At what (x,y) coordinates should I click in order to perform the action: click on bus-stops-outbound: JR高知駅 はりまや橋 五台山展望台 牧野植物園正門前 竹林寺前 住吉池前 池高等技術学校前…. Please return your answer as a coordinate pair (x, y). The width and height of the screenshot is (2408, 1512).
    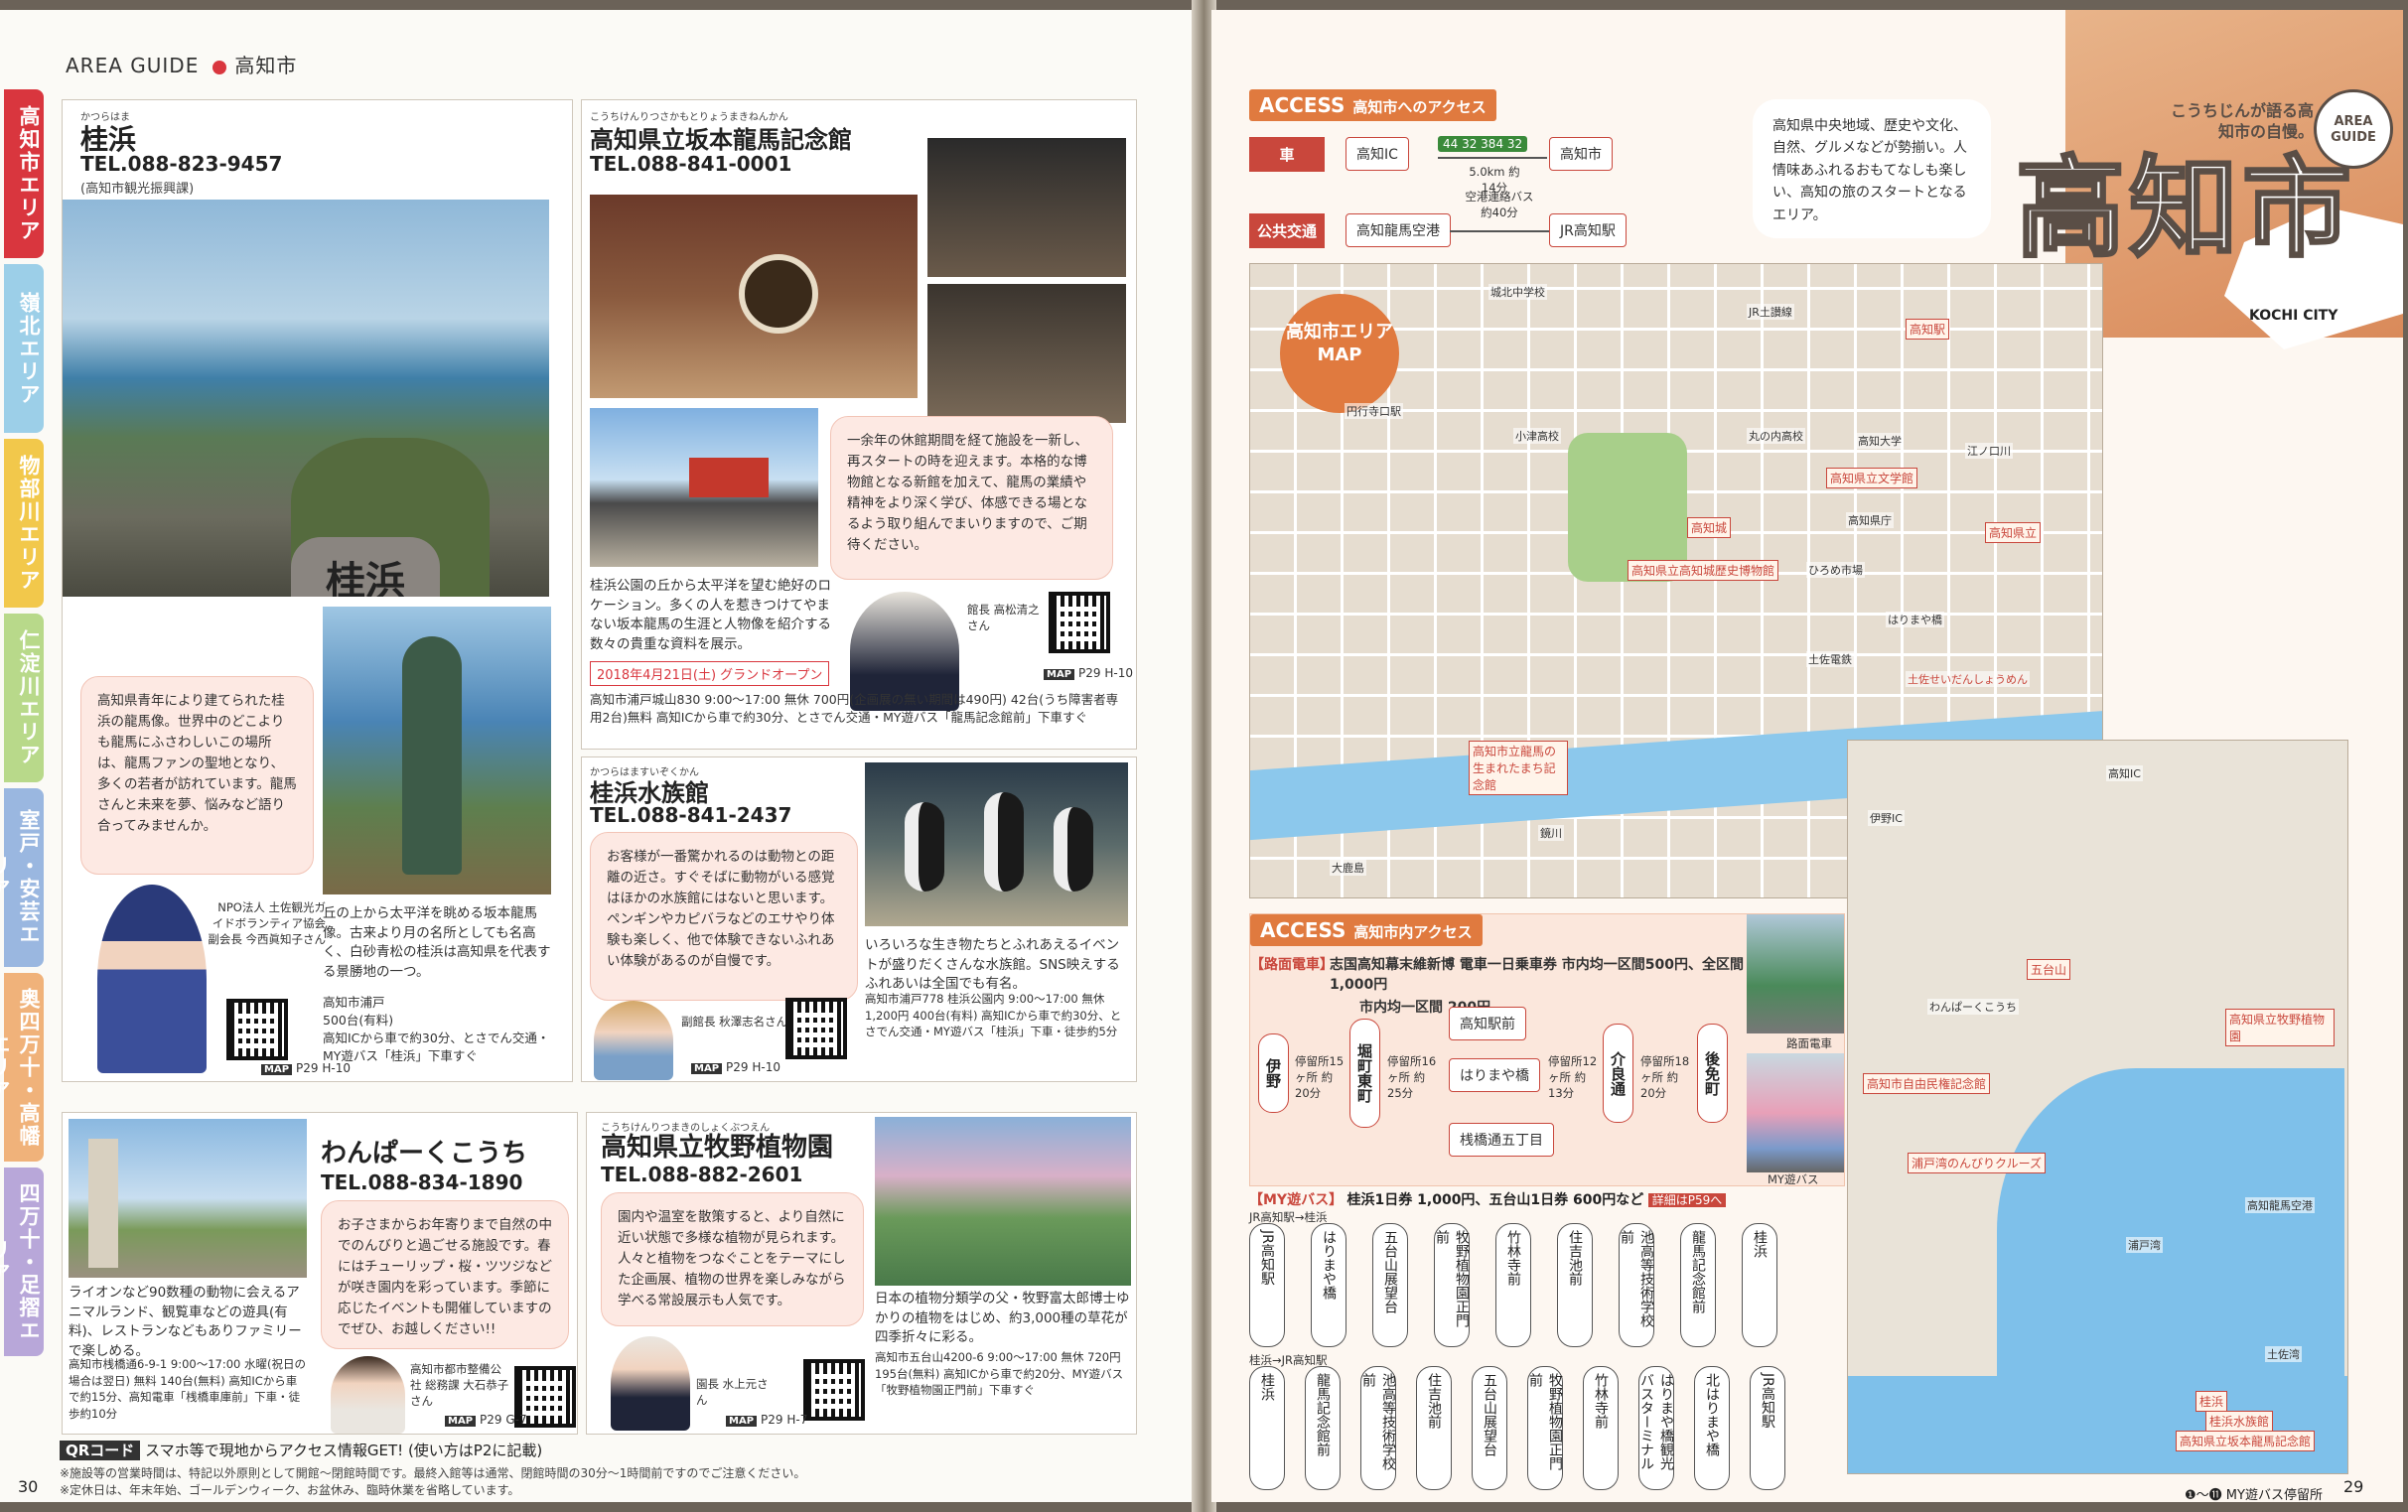
    Looking at the image, I should click on (1547, 1287).